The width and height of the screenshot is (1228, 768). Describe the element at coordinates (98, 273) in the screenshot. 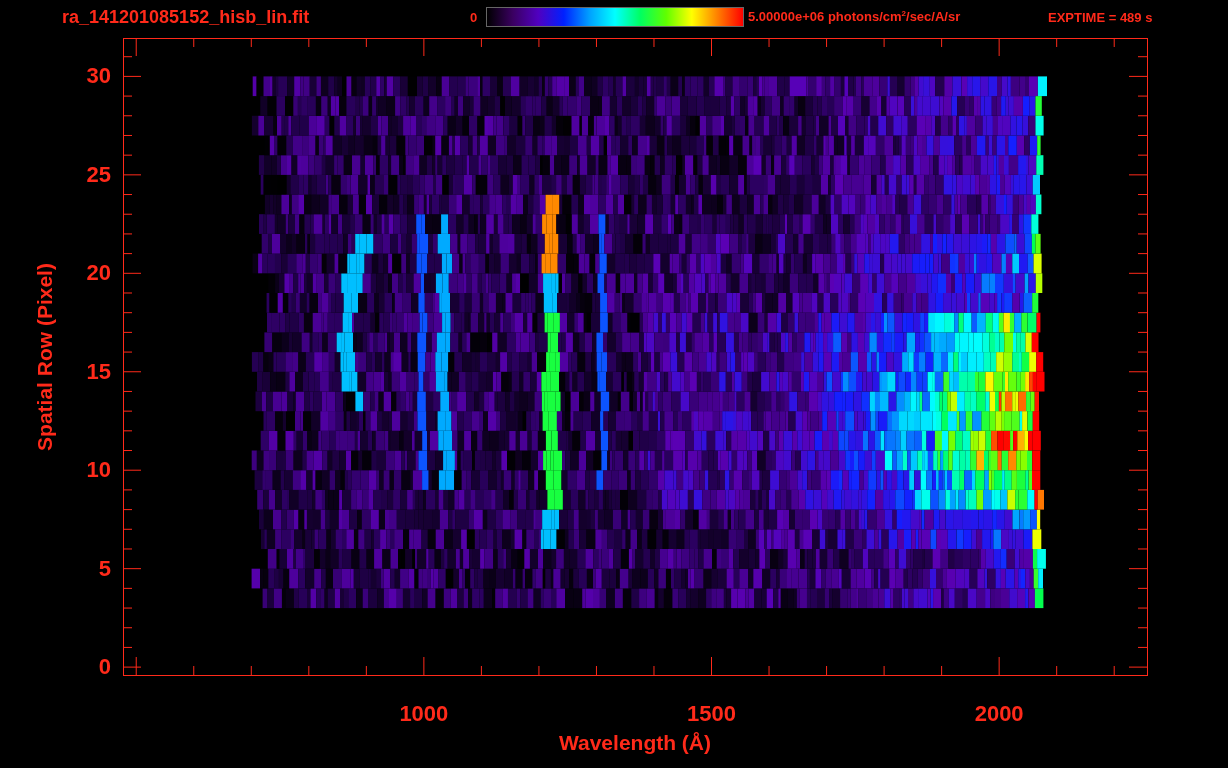

I see `y-tick-label: 20` at that location.